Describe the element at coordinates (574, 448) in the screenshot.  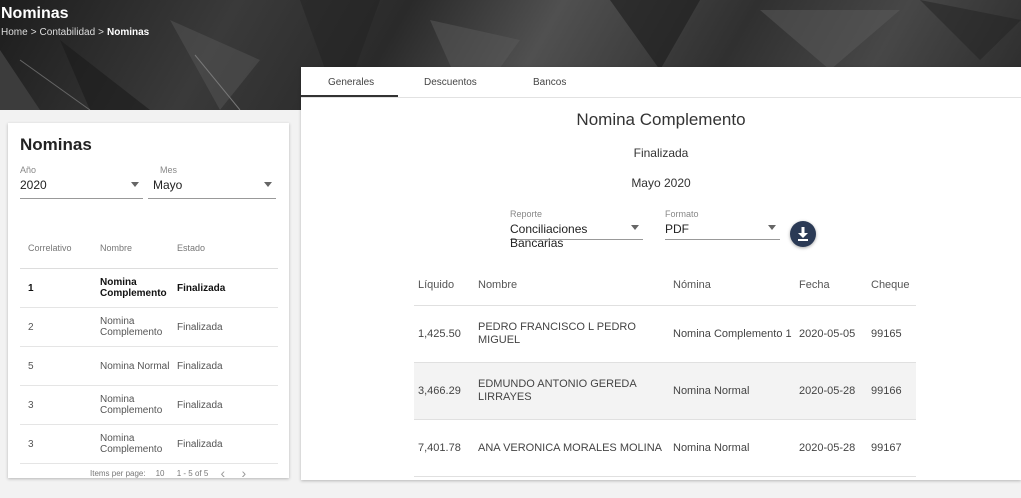
I see `cell-nombre: ANA VERONICA MORALES MOLINA` at that location.